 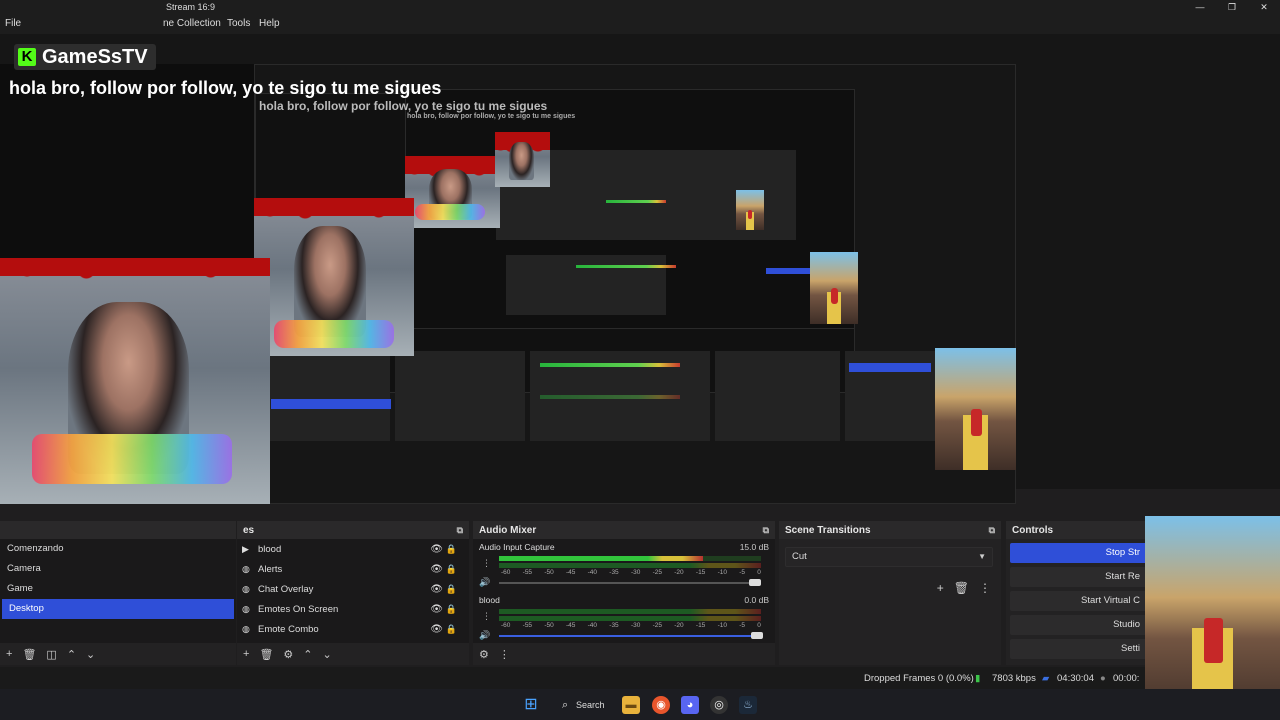 I want to click on steam-icon: ♨, so click(x=748, y=705).